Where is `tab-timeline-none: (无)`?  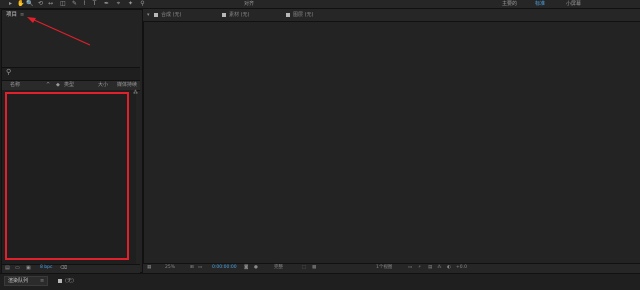
tab-timeline-none: (无) is located at coordinates (66, 281).